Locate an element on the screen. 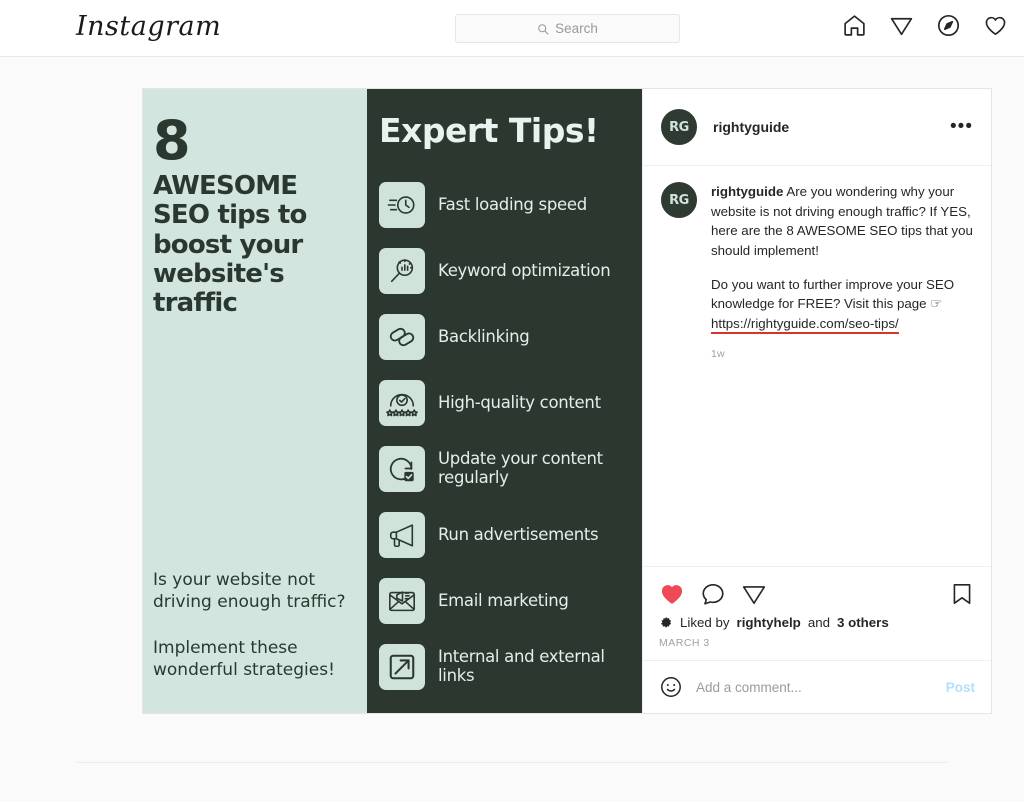 This screenshot has width=1024, height=802. tip-label: Keyword optimization is located at coordinates (524, 270).